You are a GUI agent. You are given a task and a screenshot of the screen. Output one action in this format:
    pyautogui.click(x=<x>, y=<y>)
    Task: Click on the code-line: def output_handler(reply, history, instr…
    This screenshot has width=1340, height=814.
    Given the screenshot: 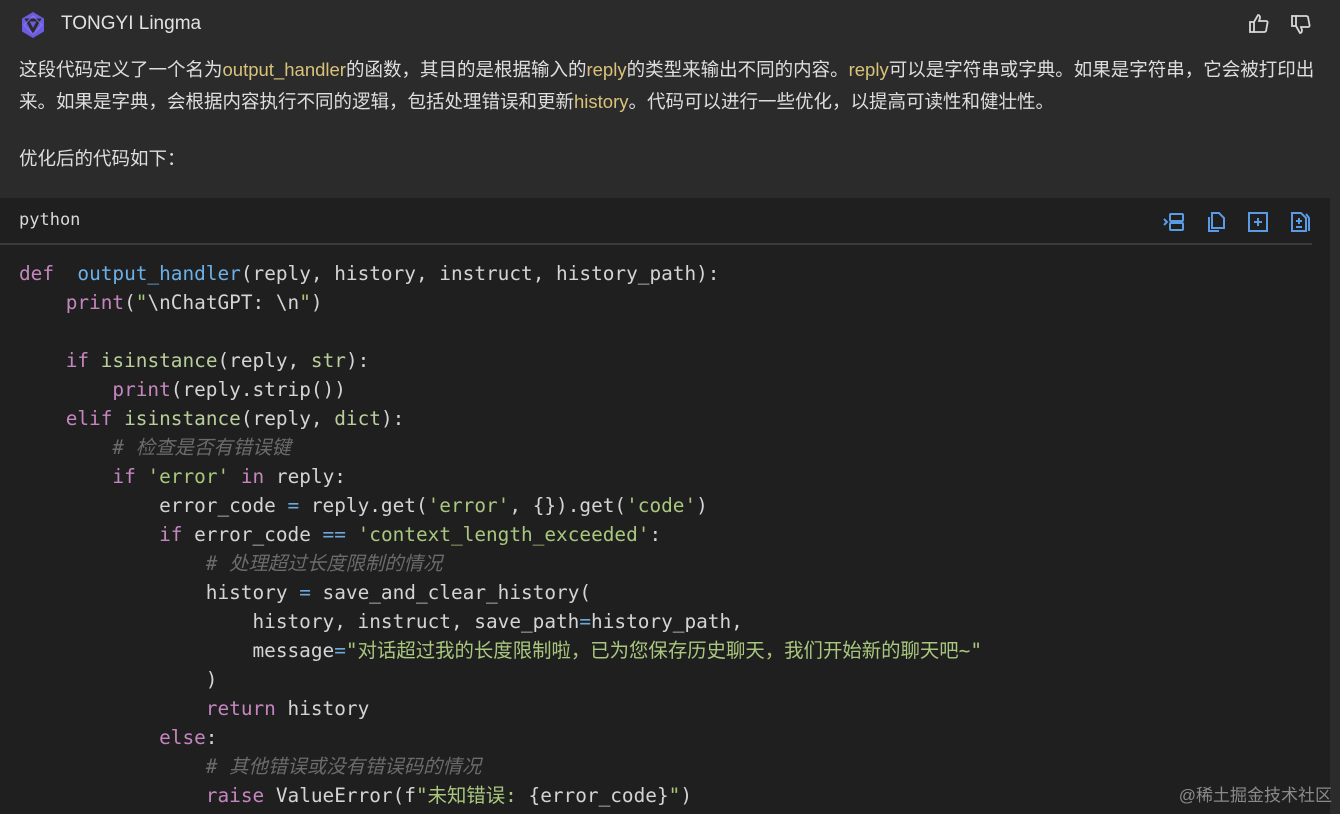 What is the action you would take?
    pyautogui.click(x=500, y=273)
    